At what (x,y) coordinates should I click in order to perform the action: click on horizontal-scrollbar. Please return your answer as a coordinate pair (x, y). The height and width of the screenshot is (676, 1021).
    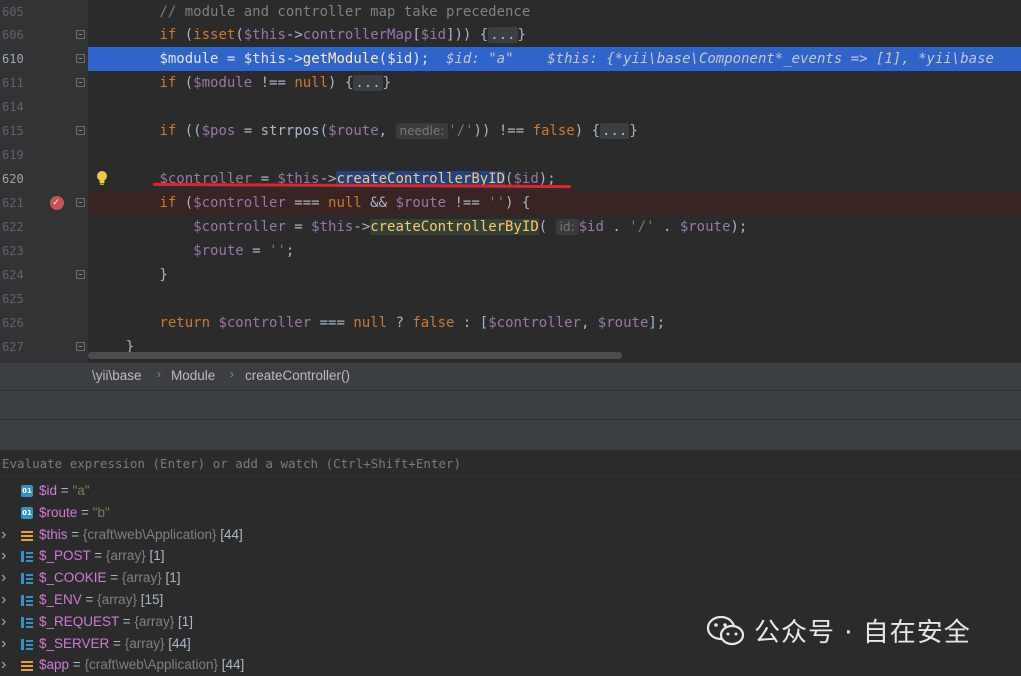
    Looking at the image, I should click on (355, 355).